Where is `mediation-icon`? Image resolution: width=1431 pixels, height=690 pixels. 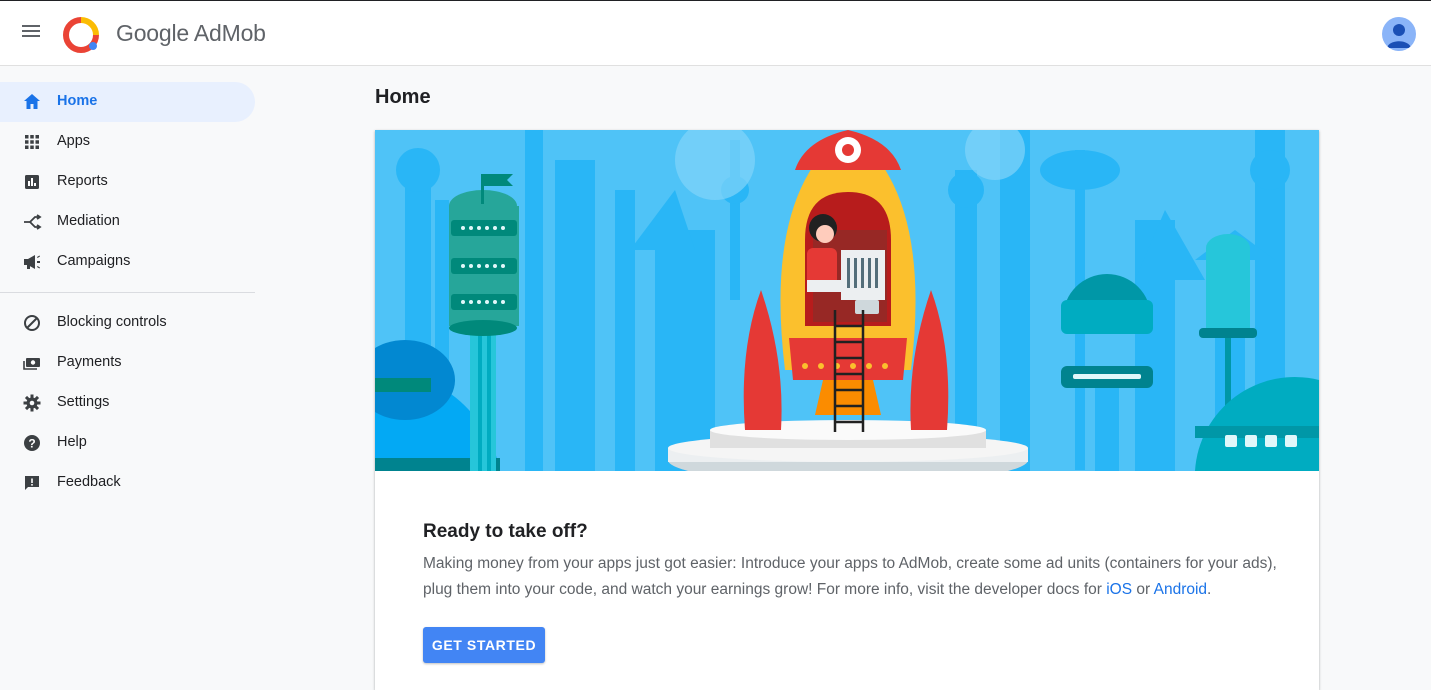 mediation-icon is located at coordinates (33, 222).